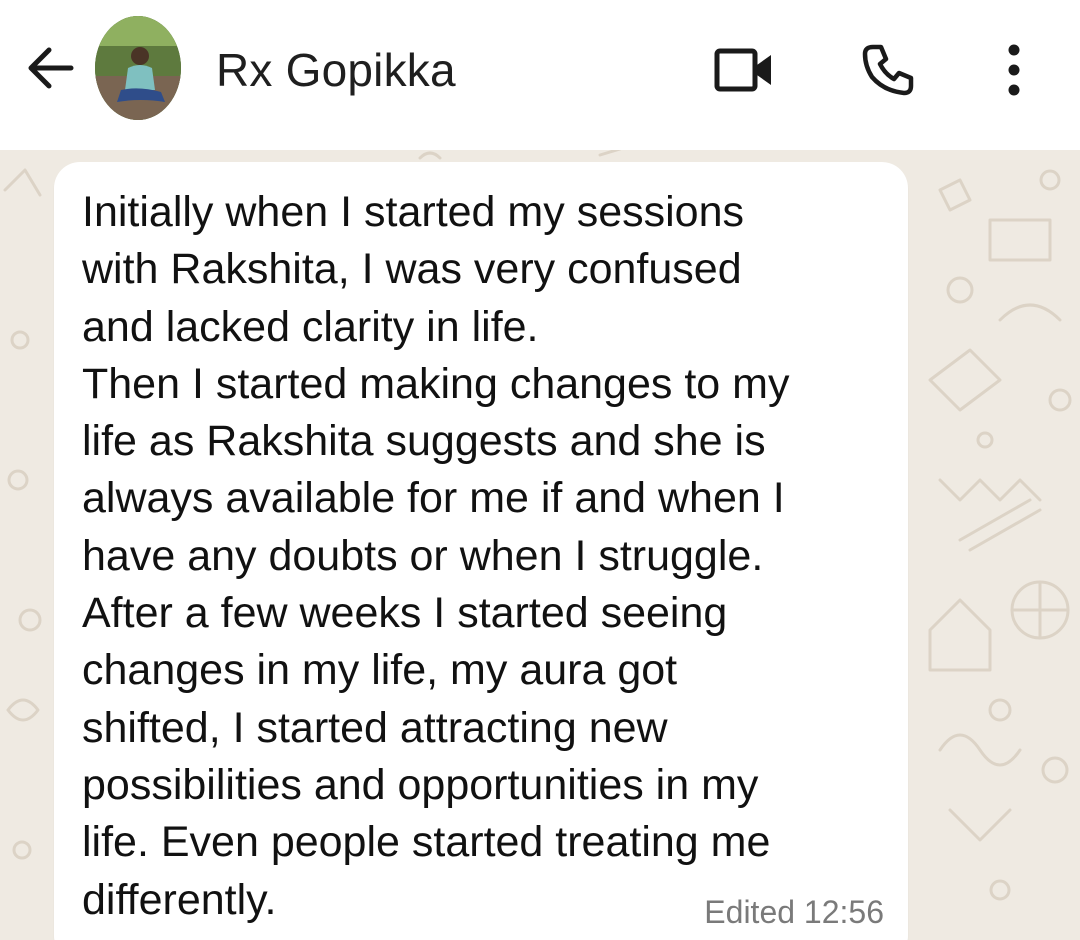 The width and height of the screenshot is (1080, 940). I want to click on video-call-button, so click(744, 70).